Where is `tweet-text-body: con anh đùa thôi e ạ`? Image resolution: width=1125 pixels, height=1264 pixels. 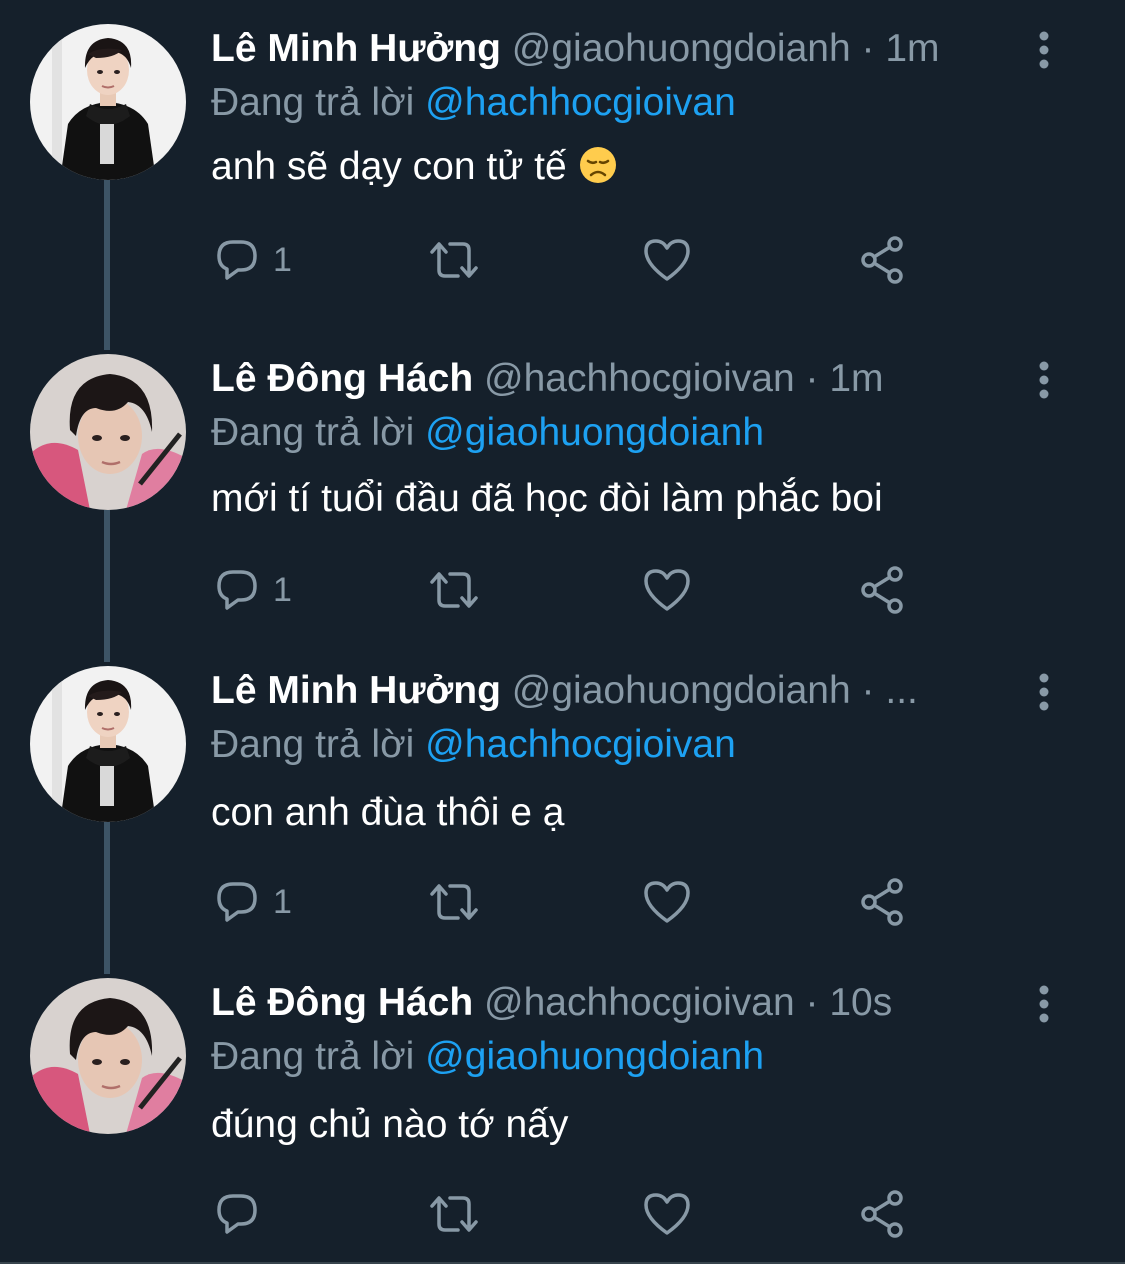 tweet-text-body: con anh đùa thôi e ạ is located at coordinates (388, 812).